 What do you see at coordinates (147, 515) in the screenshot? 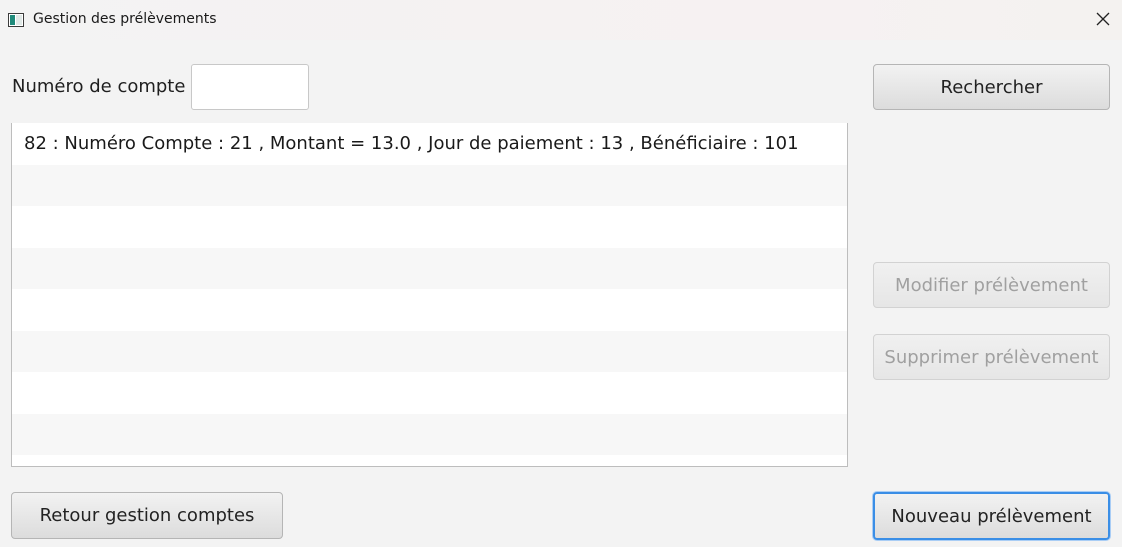
I see `back-to-accounts-button: Retour gestion comptes` at bounding box center [147, 515].